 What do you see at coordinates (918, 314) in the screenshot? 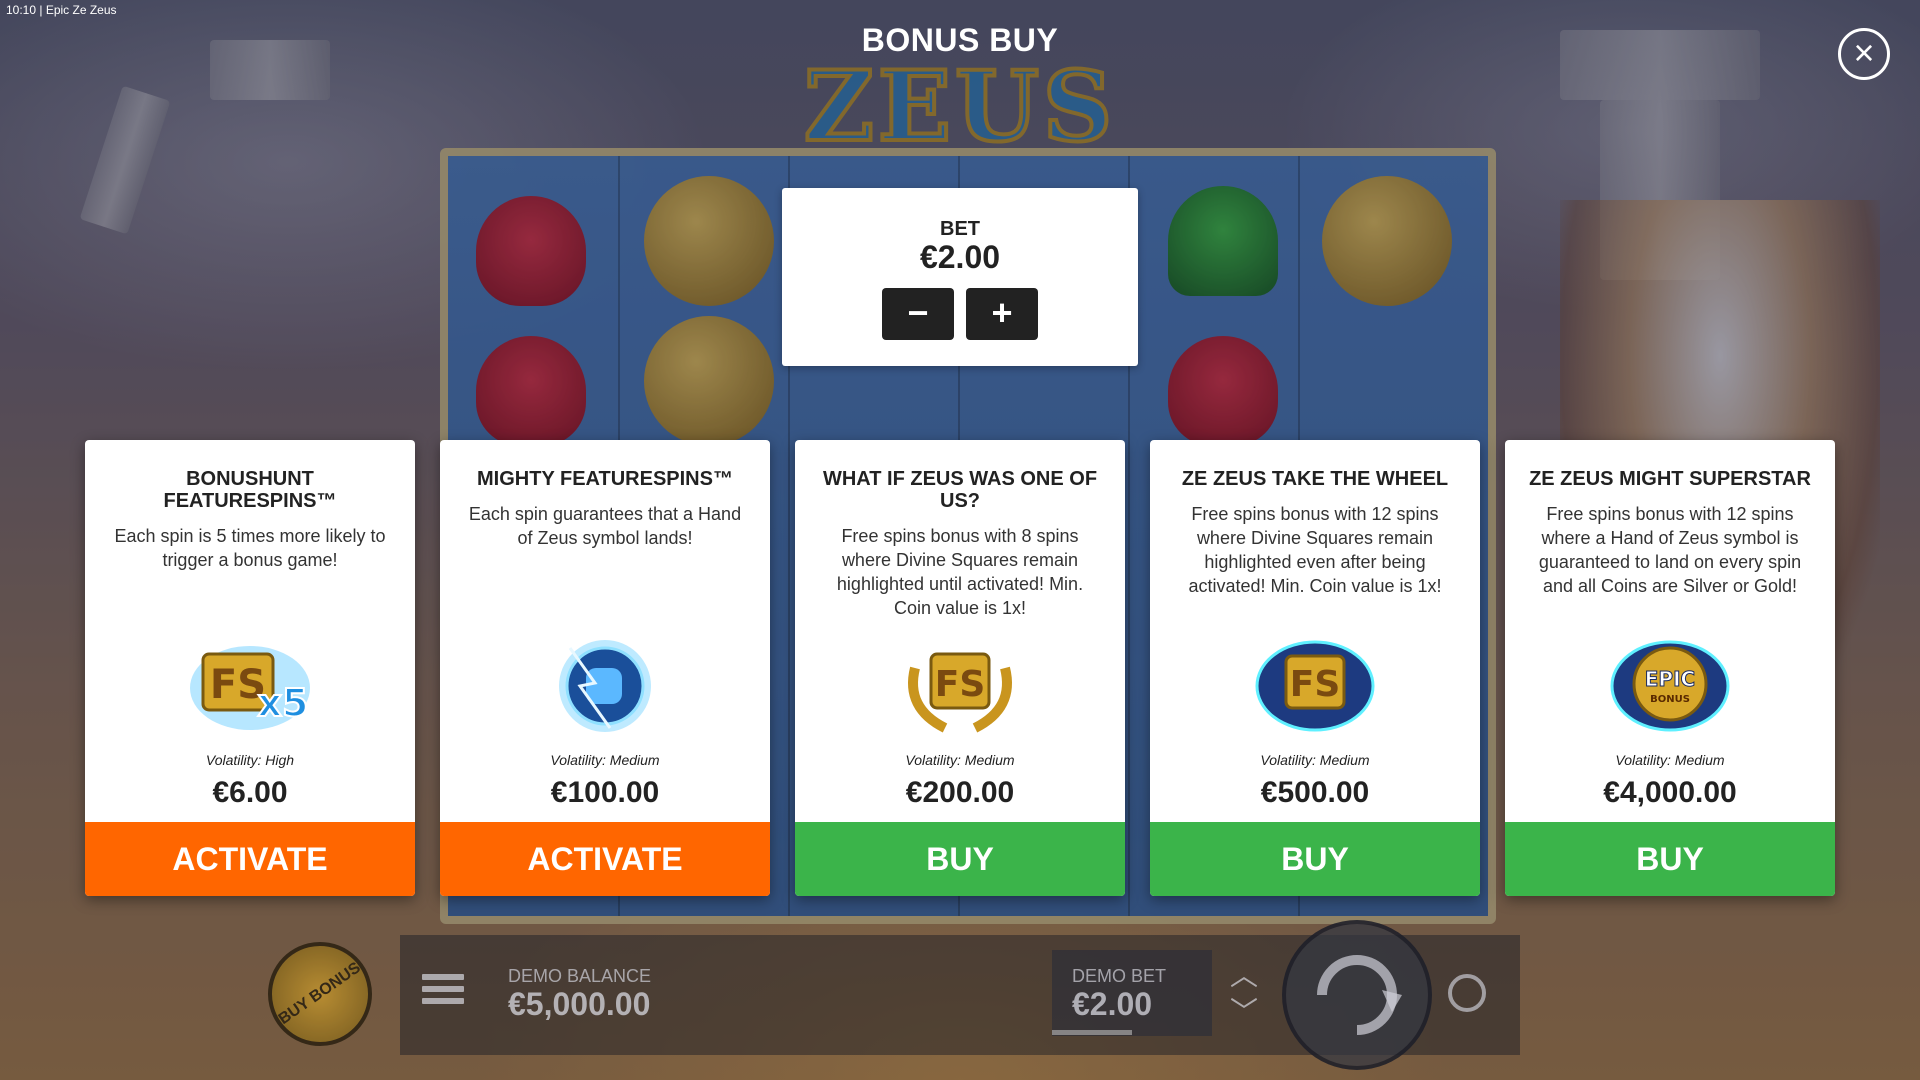
I see `decrease-bet-button: −` at bounding box center [918, 314].